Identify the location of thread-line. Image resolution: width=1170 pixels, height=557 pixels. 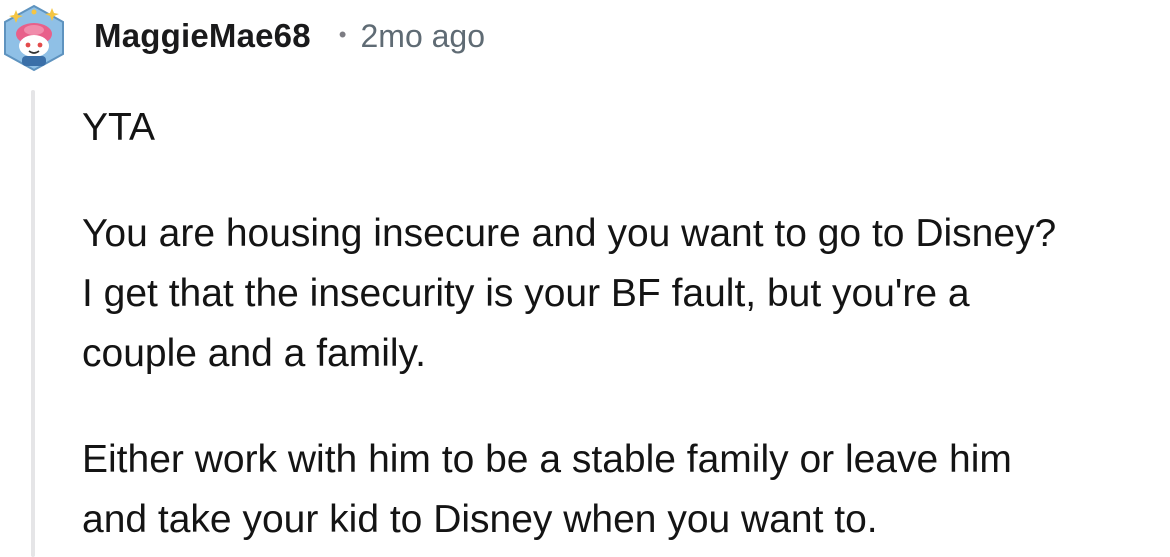
(33, 323).